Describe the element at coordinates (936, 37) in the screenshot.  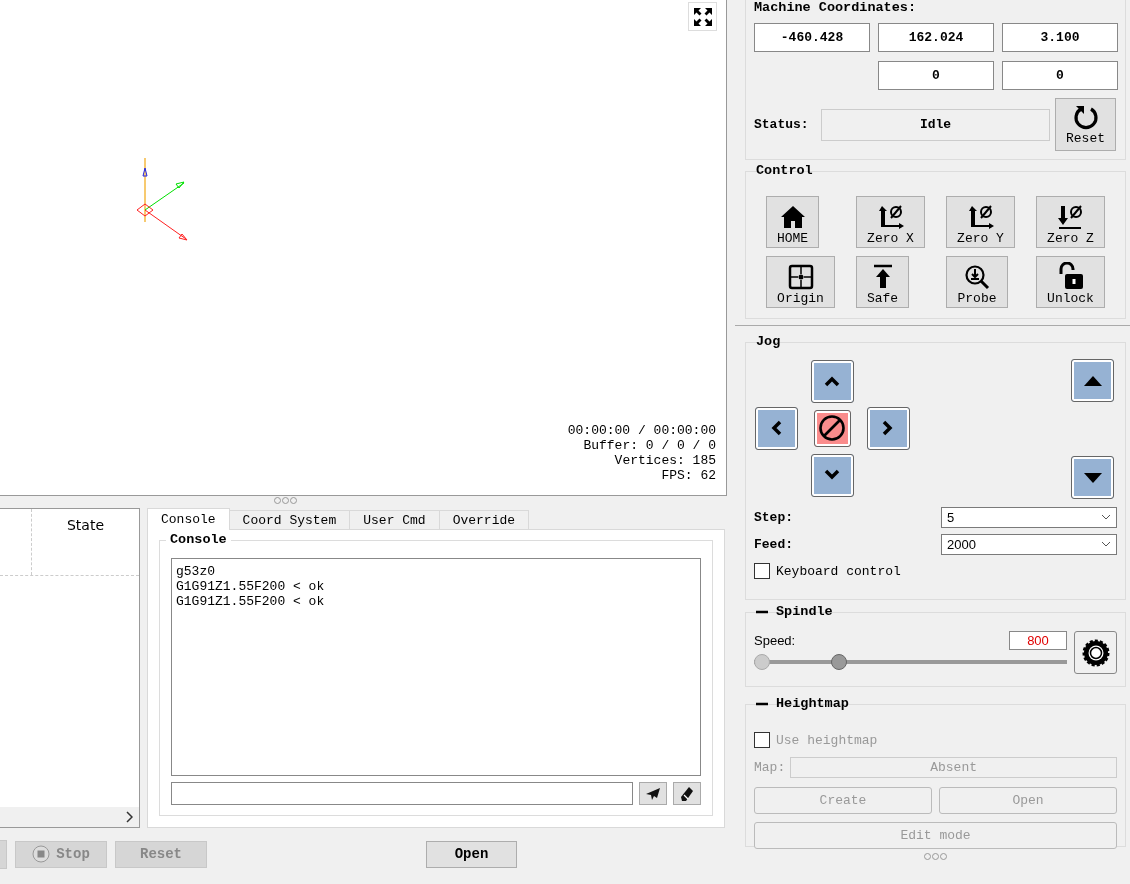
I see `coordinate-field: 162.024` at that location.